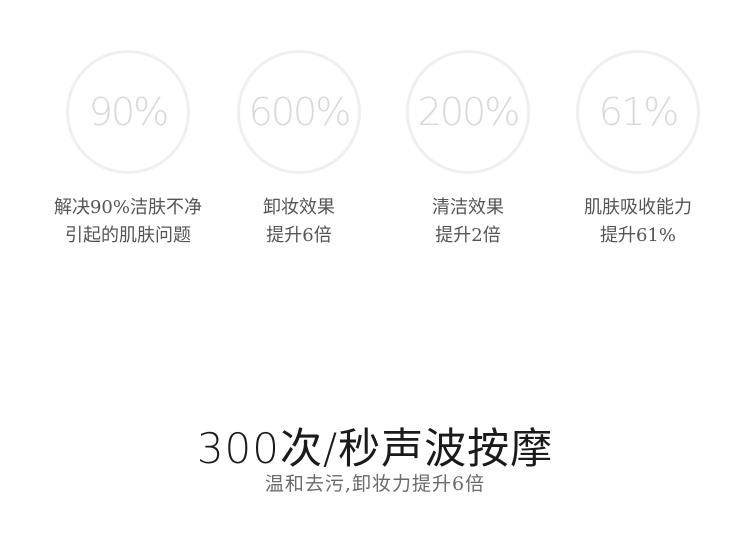  What do you see at coordinates (299, 235) in the screenshot?
I see `stat-caption-line-2: 提升6倍` at bounding box center [299, 235].